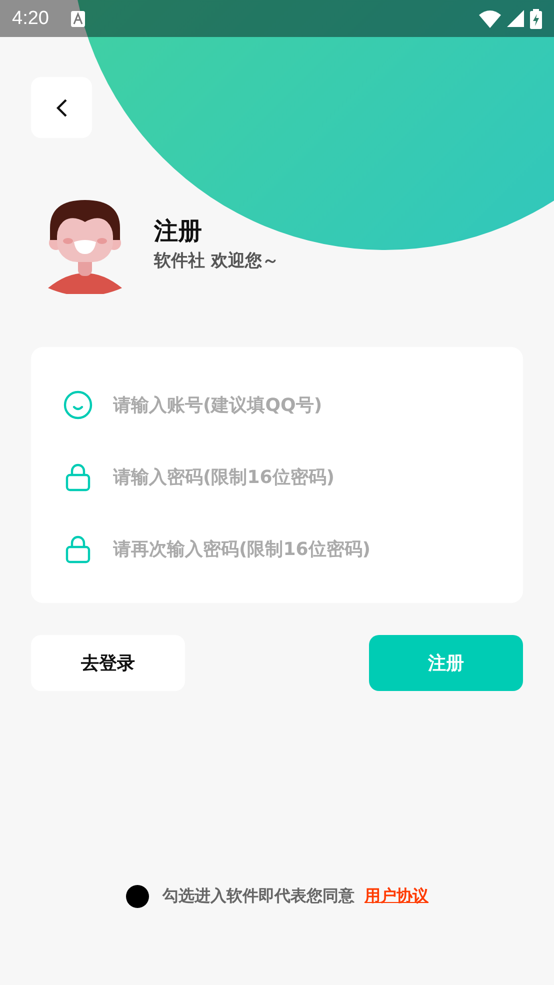 This screenshot has height=985, width=554. What do you see at coordinates (301, 549) in the screenshot?
I see `password-field: 请再次输入密码(限制16位密码)` at bounding box center [301, 549].